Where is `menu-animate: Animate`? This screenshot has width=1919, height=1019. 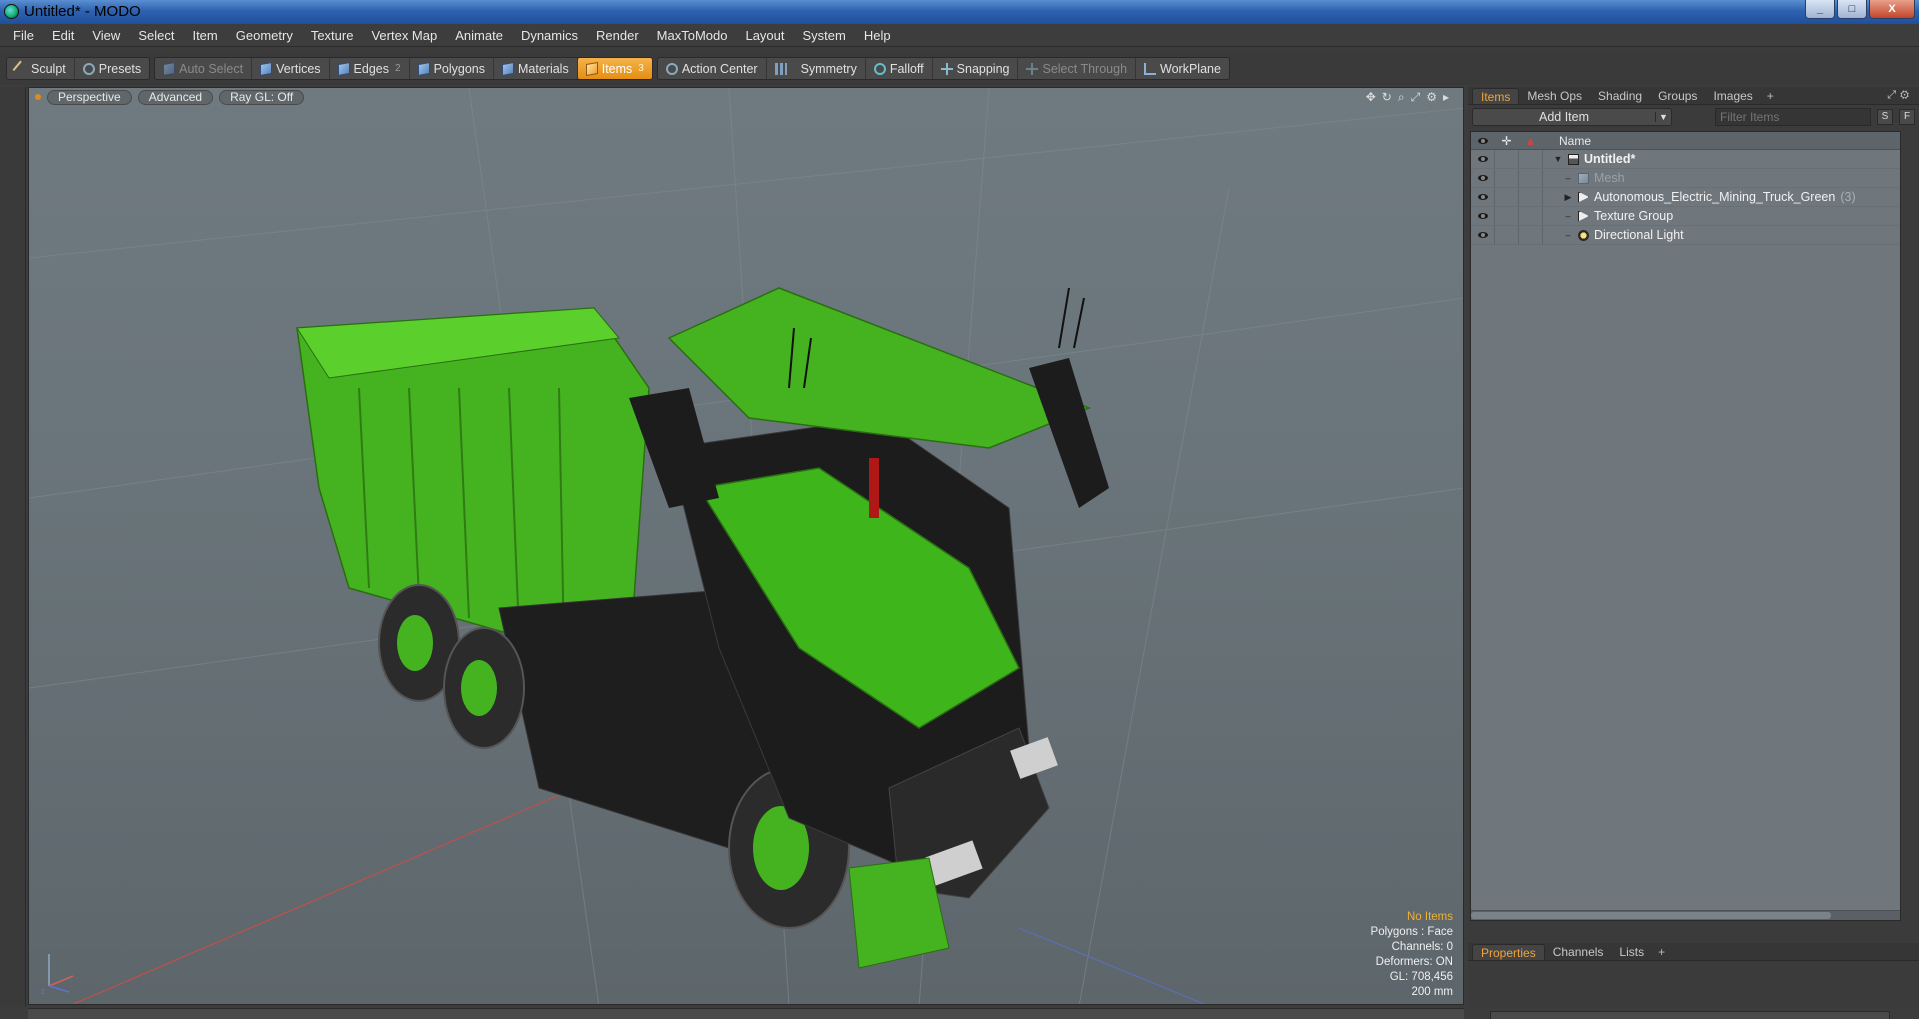 menu-animate: Animate is located at coordinates (479, 35).